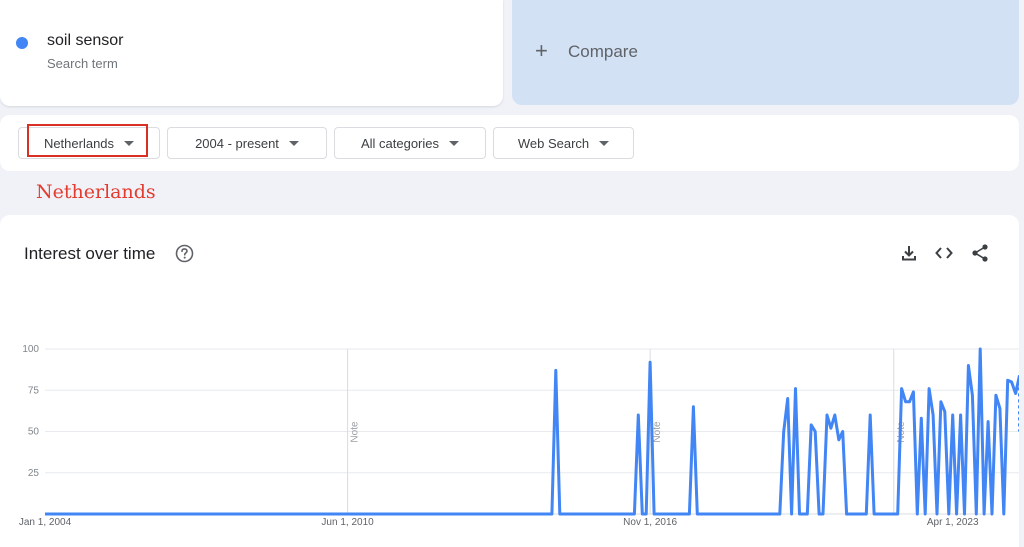  I want to click on search-term-subtitle: Search term, so click(82, 63).